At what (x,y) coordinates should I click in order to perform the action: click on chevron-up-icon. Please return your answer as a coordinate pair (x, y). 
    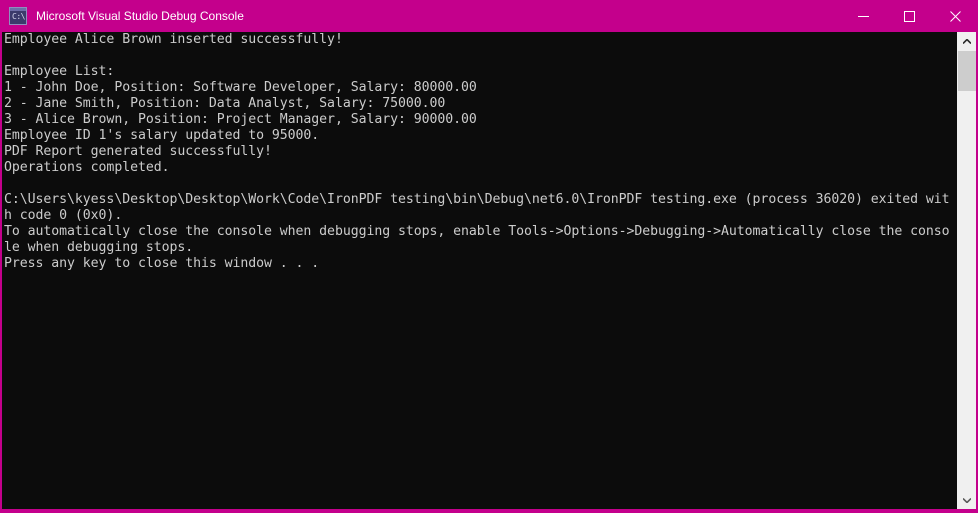
    Looking at the image, I should click on (966, 41).